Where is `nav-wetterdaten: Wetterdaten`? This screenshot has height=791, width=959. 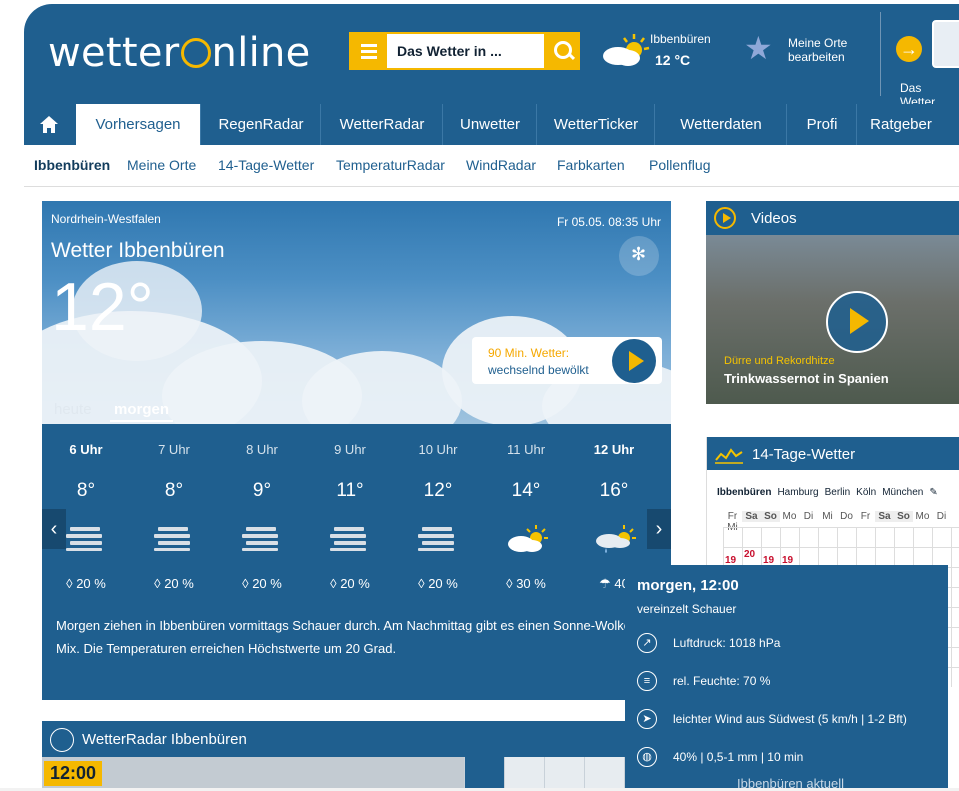
nav-wetterdaten: Wetterdaten is located at coordinates (720, 124).